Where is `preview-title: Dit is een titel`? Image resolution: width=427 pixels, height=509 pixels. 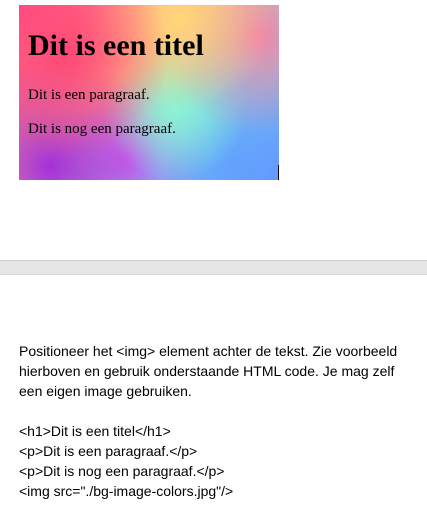
preview-title: Dit is een titel is located at coordinates (116, 45).